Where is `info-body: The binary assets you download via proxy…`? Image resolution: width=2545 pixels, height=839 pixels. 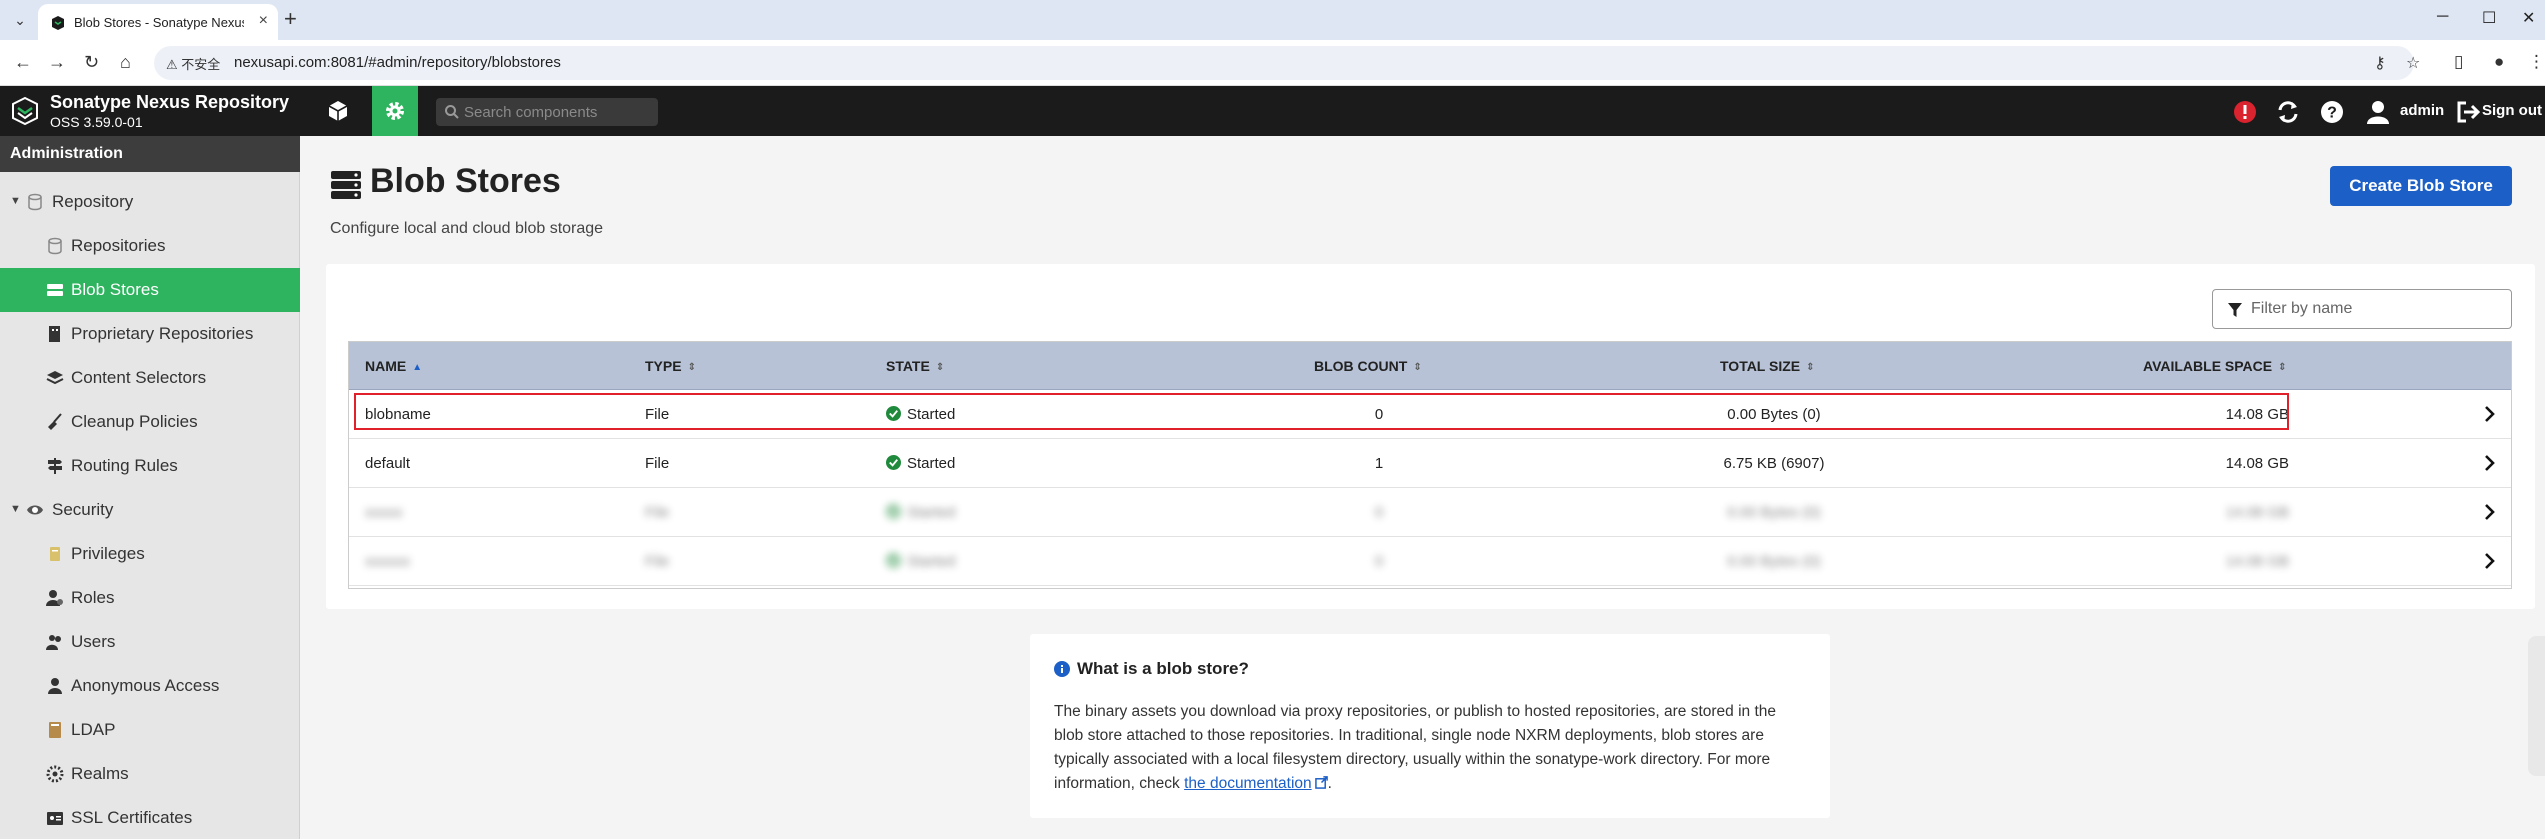
info-body: The binary assets you download via proxy… is located at coordinates (1415, 747).